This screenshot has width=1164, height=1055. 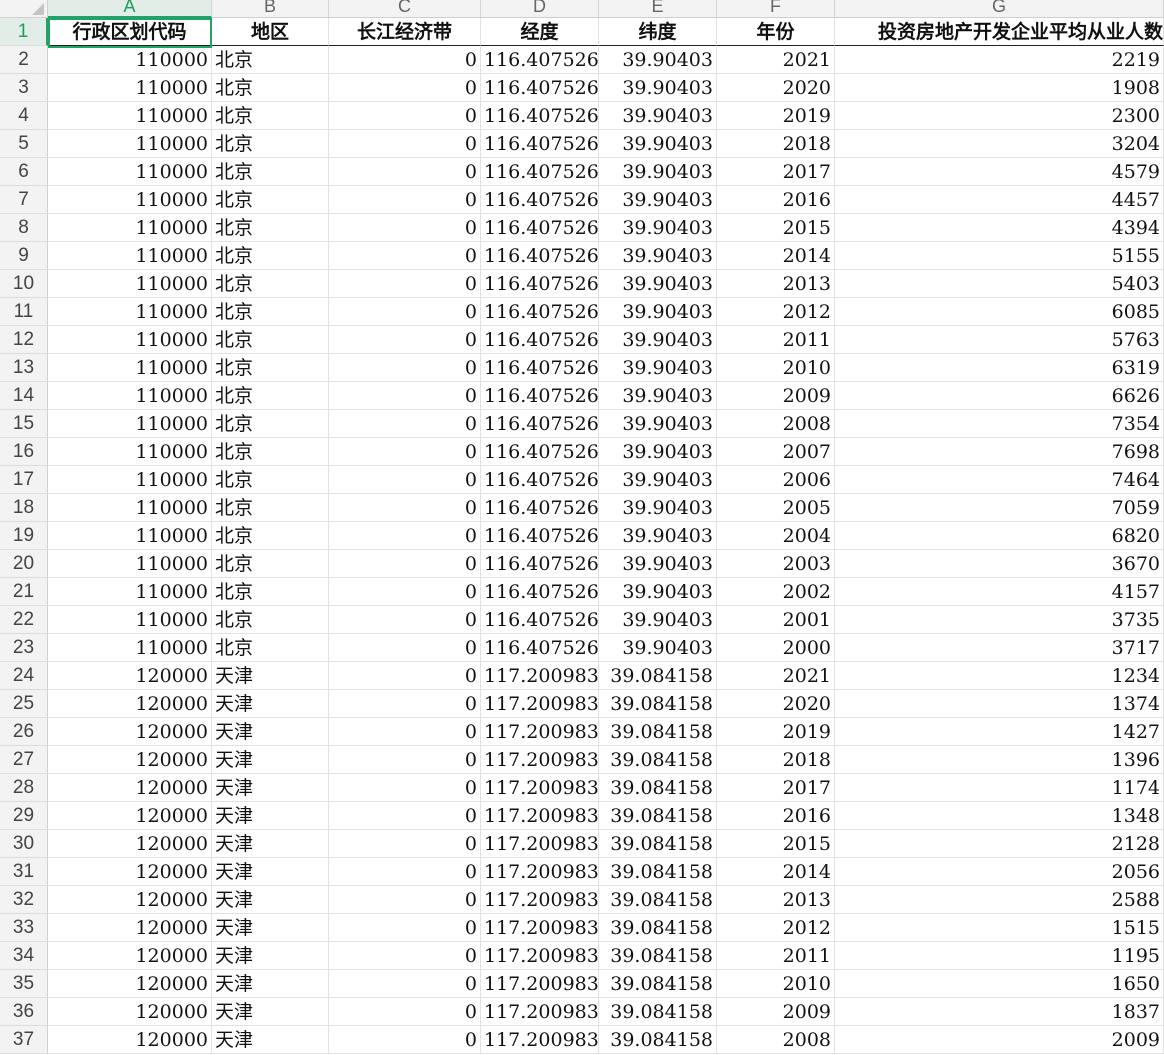 I want to click on header-cell-b: 地区, so click(x=270, y=32).